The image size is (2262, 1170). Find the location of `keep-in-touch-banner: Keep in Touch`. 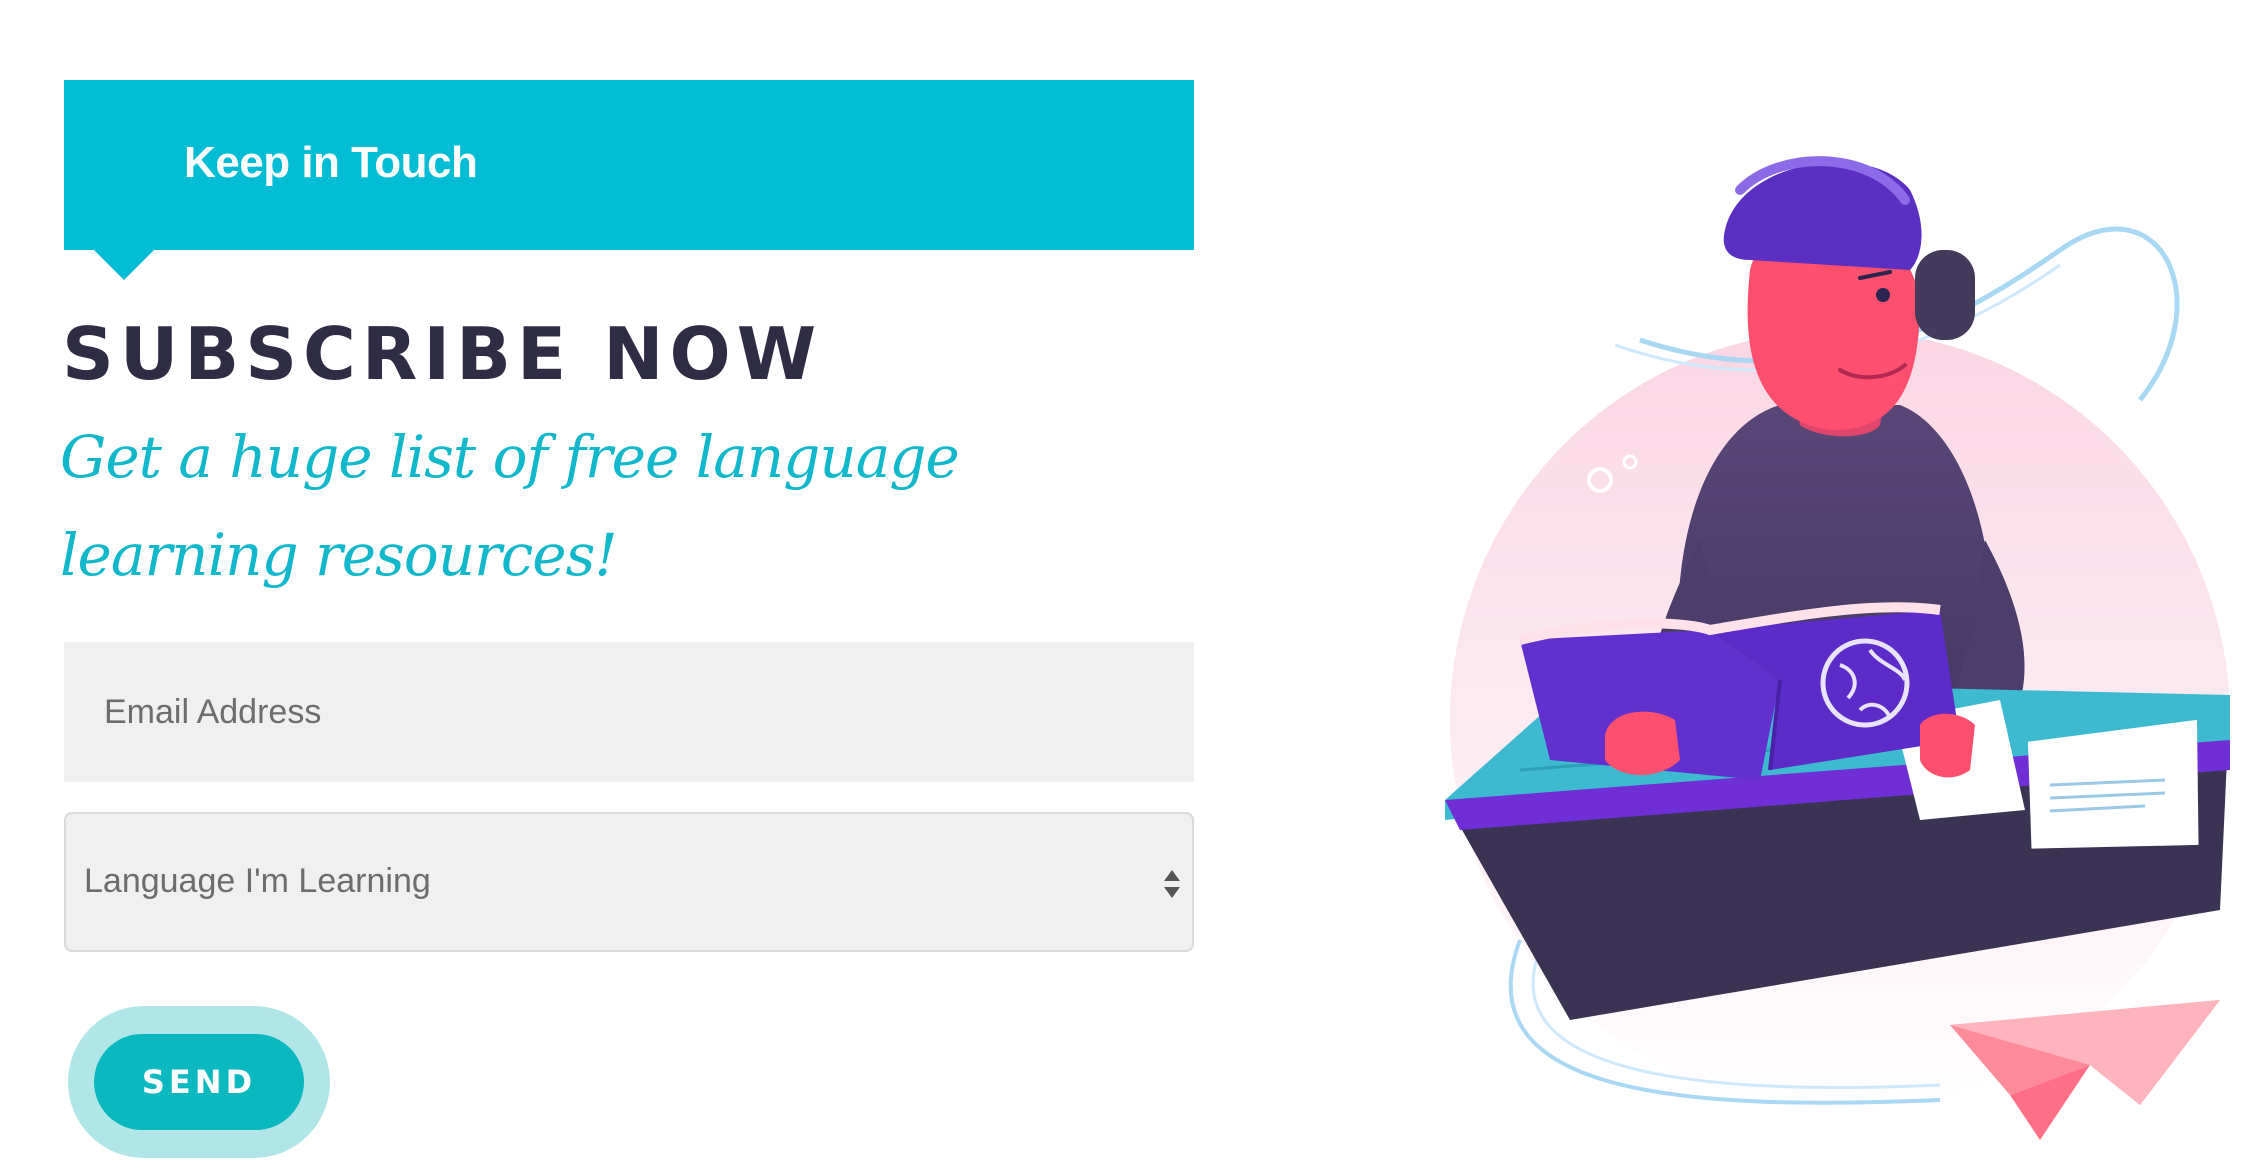

keep-in-touch-banner: Keep in Touch is located at coordinates (629, 165).